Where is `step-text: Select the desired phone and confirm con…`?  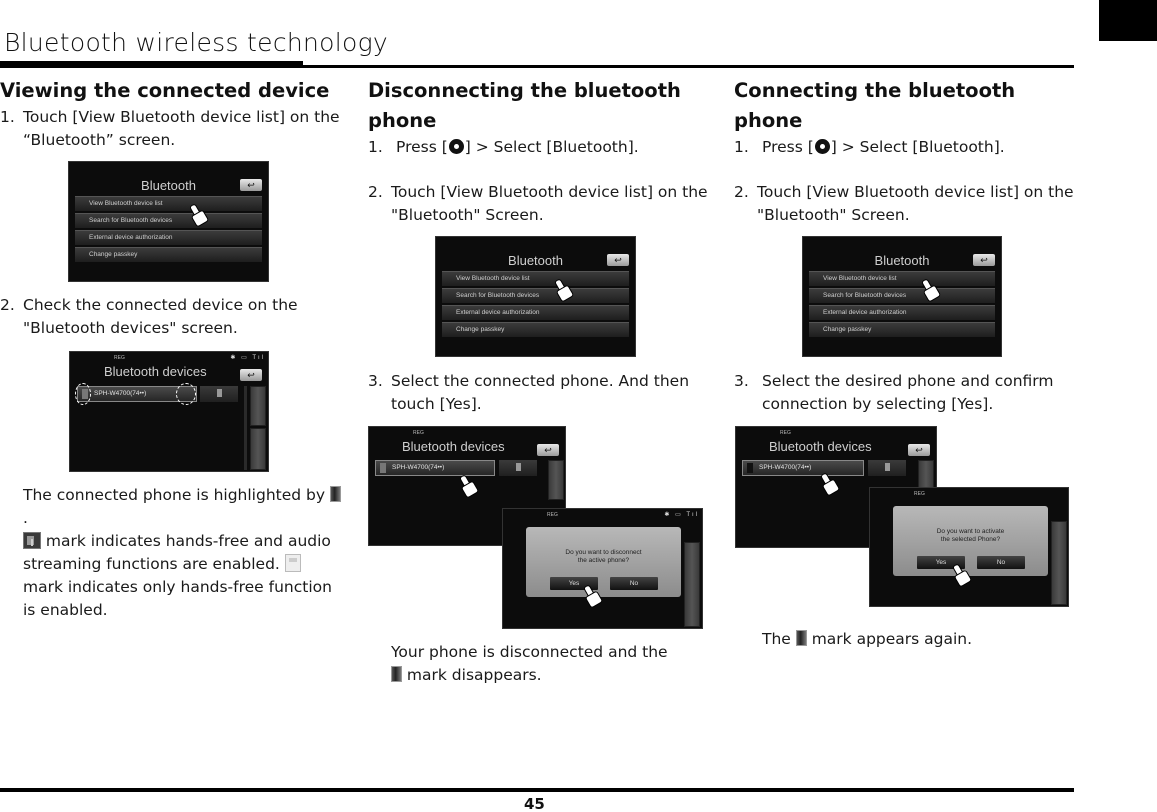 step-text: Select the desired phone and confirm con… is located at coordinates (908, 392).